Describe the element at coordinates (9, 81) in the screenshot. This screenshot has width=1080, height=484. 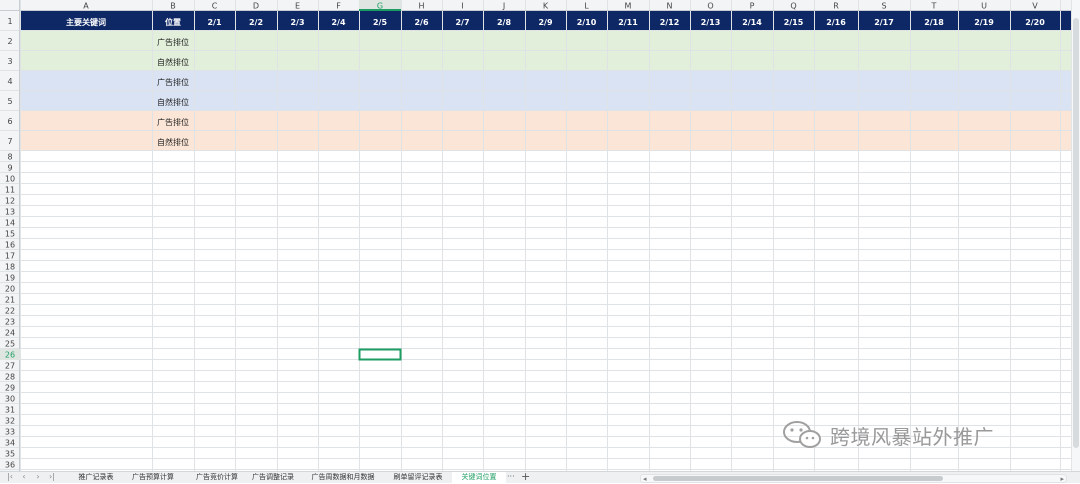
I see `row-heading-4: 4` at that location.